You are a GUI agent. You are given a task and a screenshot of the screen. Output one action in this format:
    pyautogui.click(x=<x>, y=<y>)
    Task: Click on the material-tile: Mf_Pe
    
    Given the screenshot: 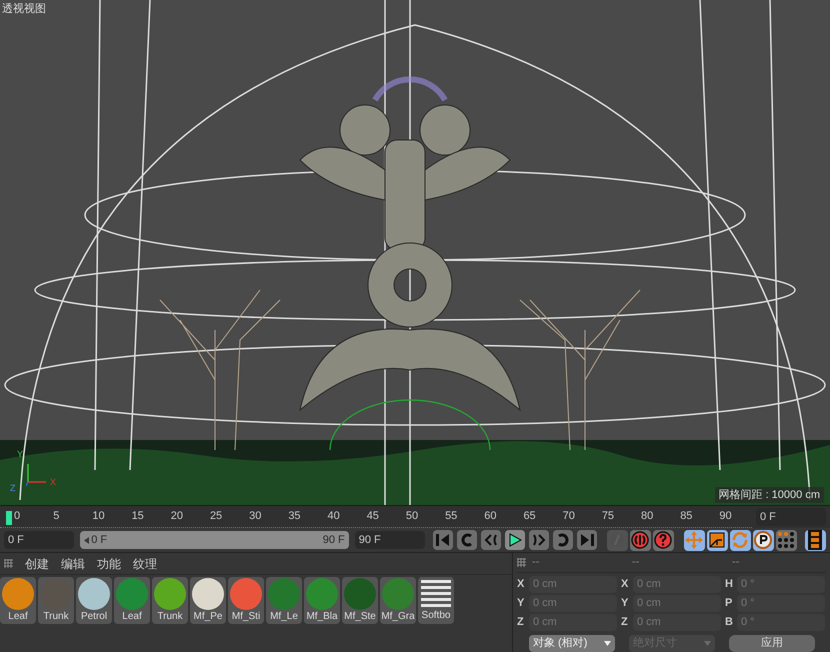 What is the action you would take?
    pyautogui.click(x=208, y=600)
    